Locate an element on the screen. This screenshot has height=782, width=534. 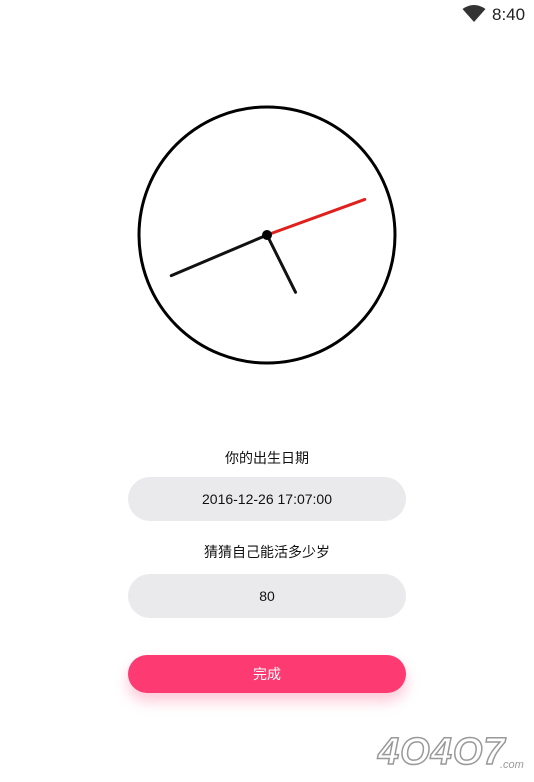
hour-hand is located at coordinates (281, 263).